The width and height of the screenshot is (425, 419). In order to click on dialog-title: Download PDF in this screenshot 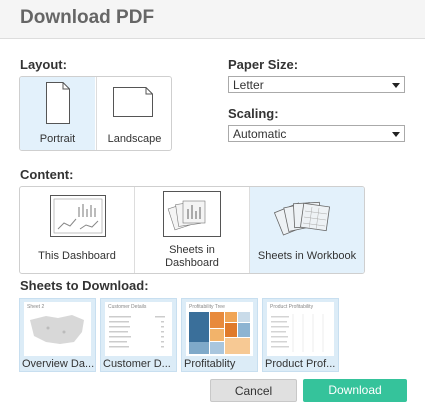, I will do `click(87, 17)`.